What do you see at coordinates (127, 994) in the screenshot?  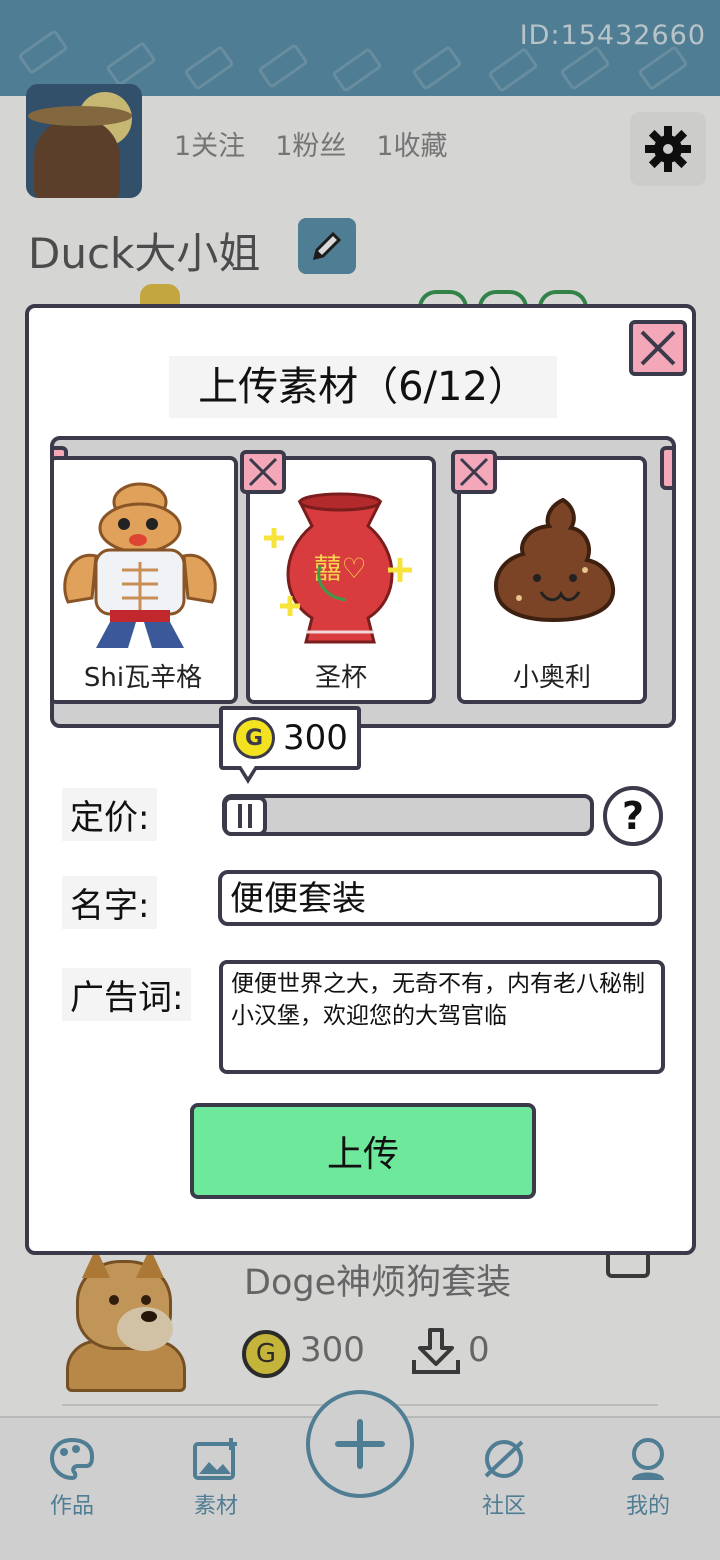 I see `ad-label: 广告词:` at bounding box center [127, 994].